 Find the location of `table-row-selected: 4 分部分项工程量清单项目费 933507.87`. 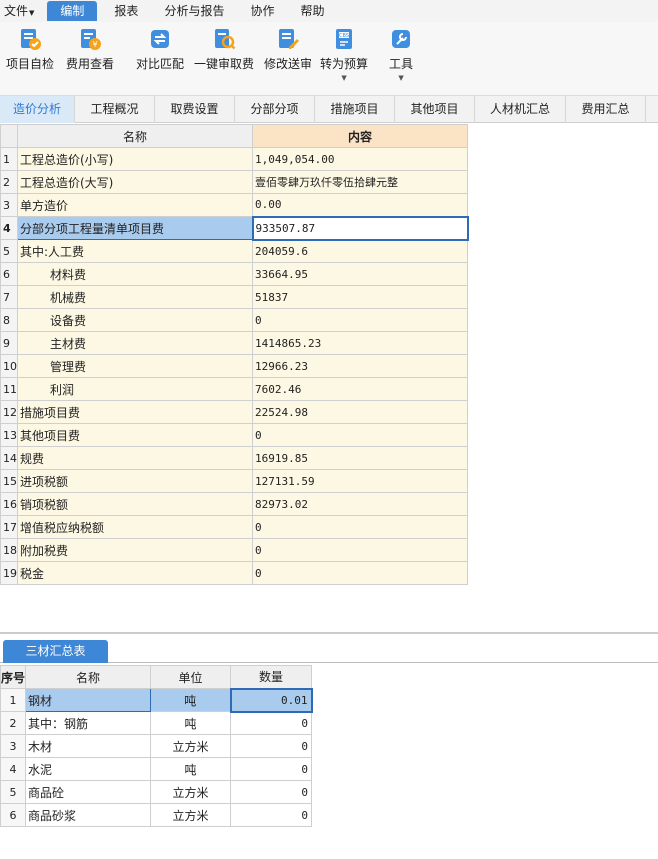

table-row-selected: 4 分部分项工程量清单项目费 933507.87 is located at coordinates (234, 228).